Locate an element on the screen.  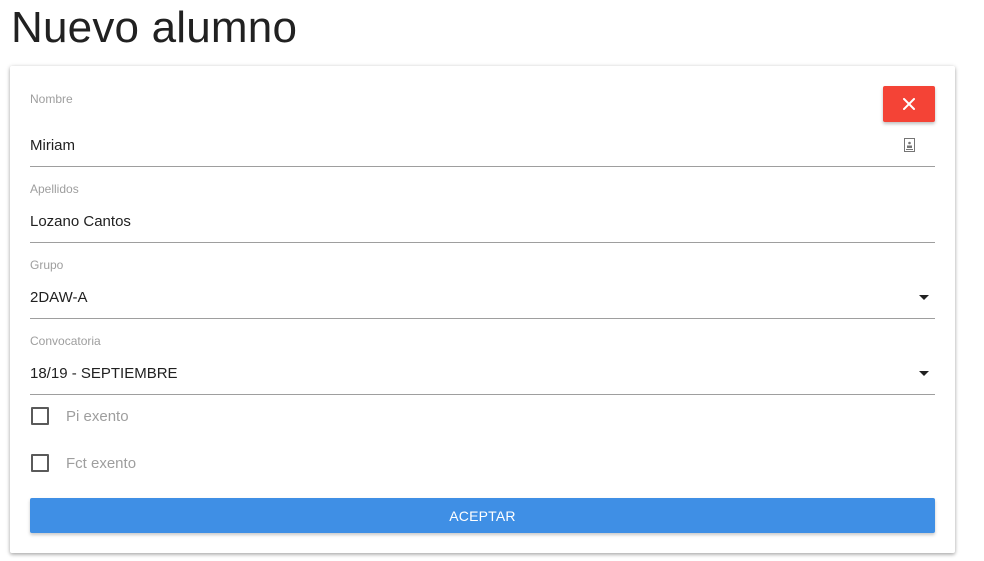
grupo-underline is located at coordinates (482, 318).